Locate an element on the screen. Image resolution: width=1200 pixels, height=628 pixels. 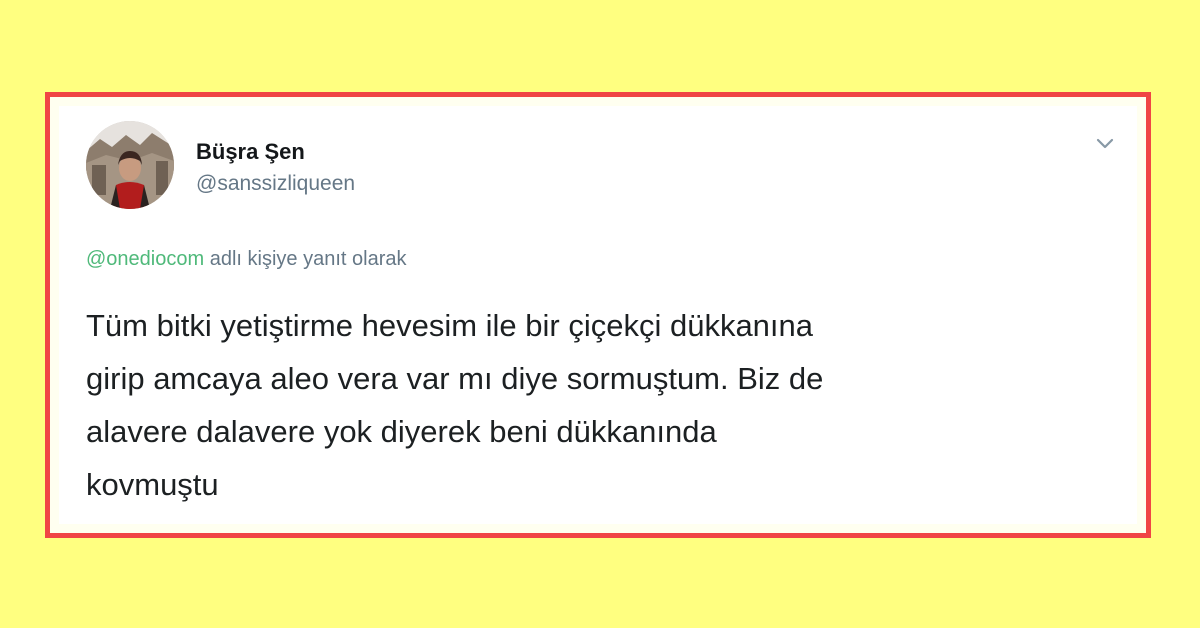
user-handle: @sanssizliqueen is located at coordinates (275, 184).